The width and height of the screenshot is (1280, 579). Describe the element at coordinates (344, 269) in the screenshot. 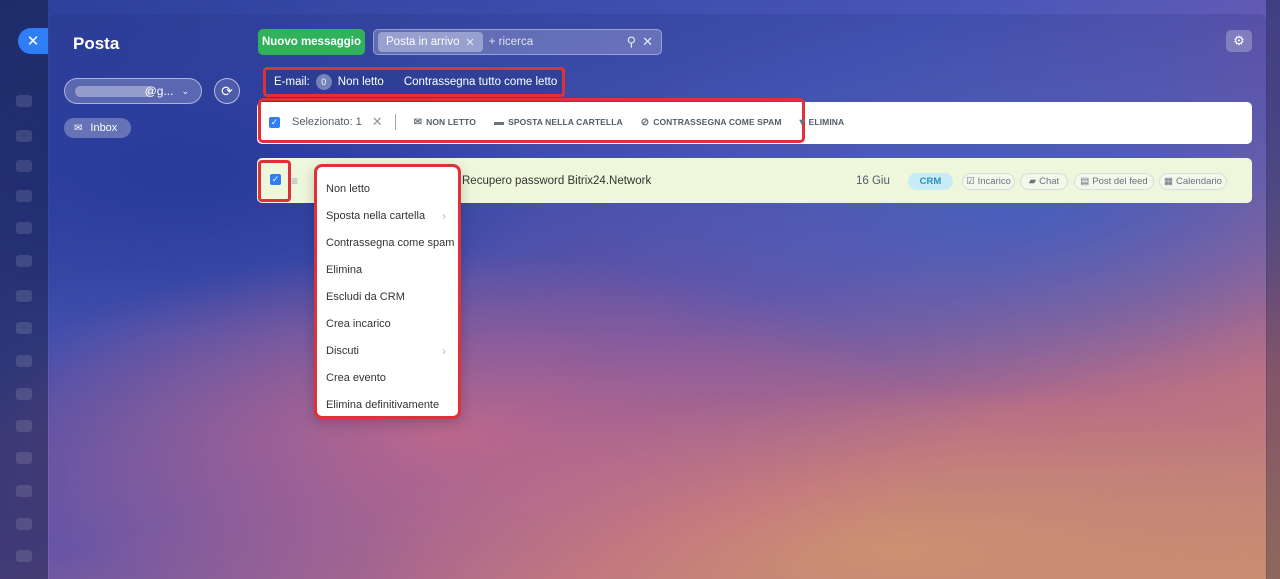

I see `menu-item-label: Elimina` at that location.